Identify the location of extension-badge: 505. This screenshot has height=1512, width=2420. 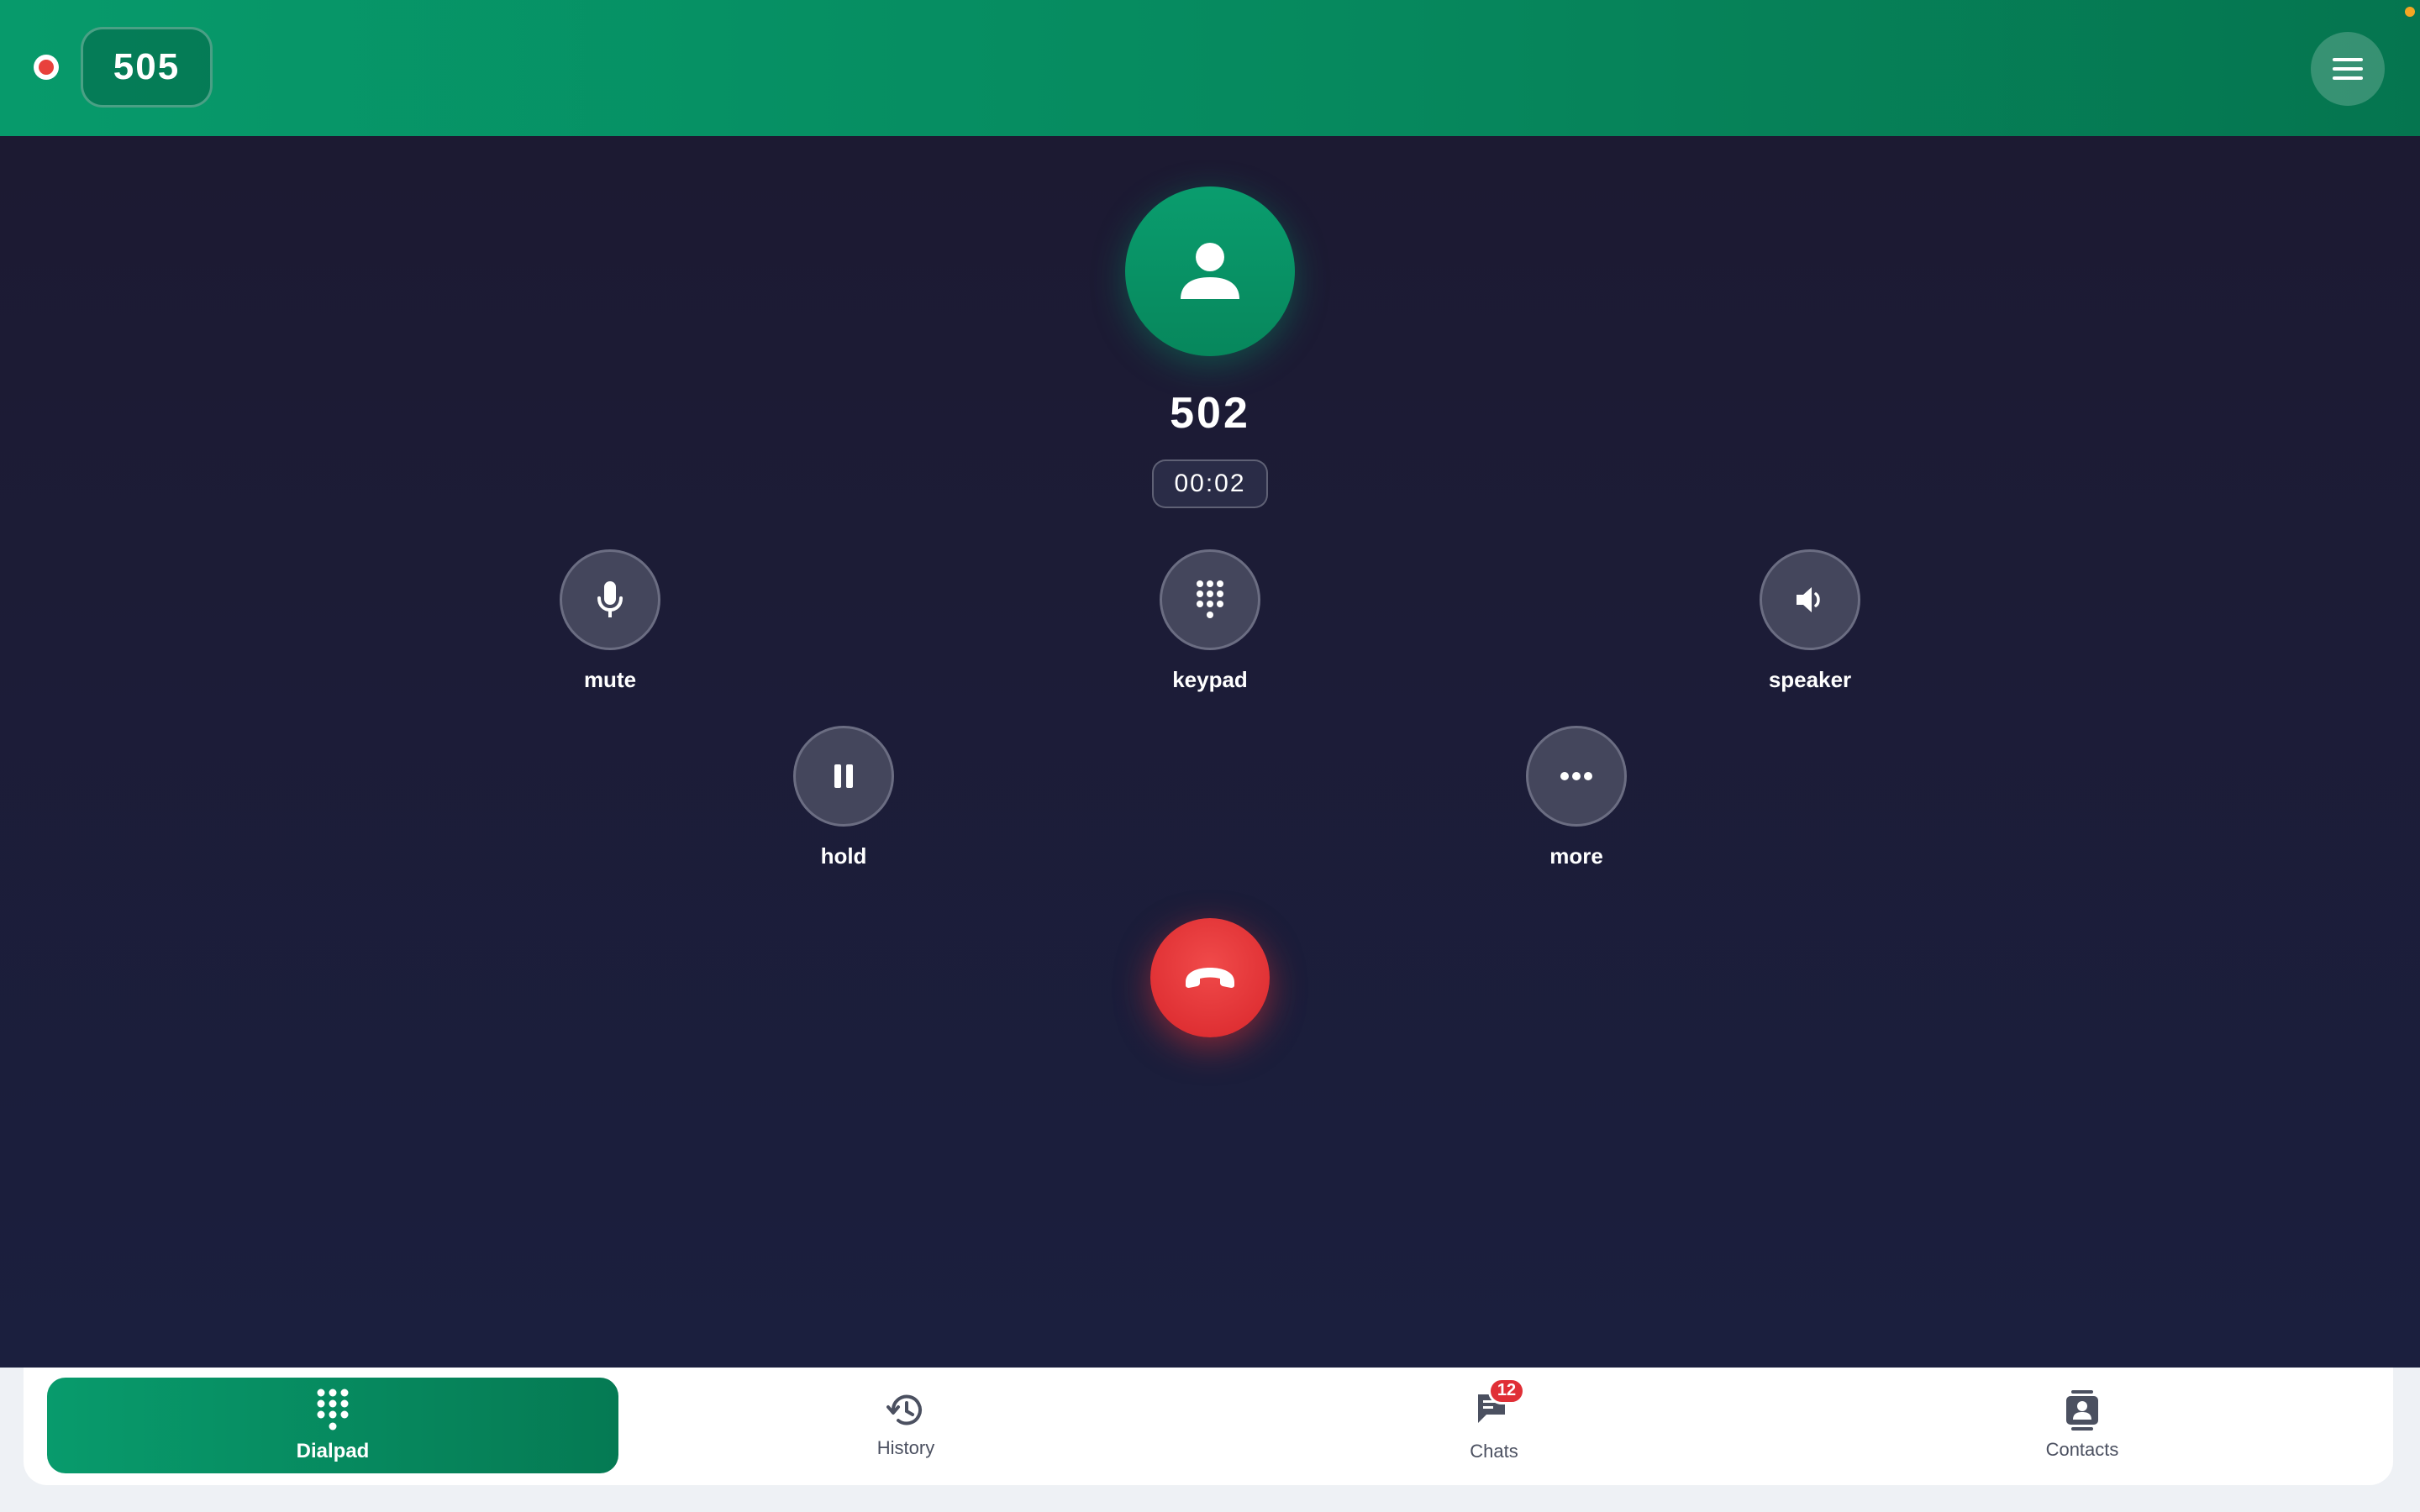
(147, 67).